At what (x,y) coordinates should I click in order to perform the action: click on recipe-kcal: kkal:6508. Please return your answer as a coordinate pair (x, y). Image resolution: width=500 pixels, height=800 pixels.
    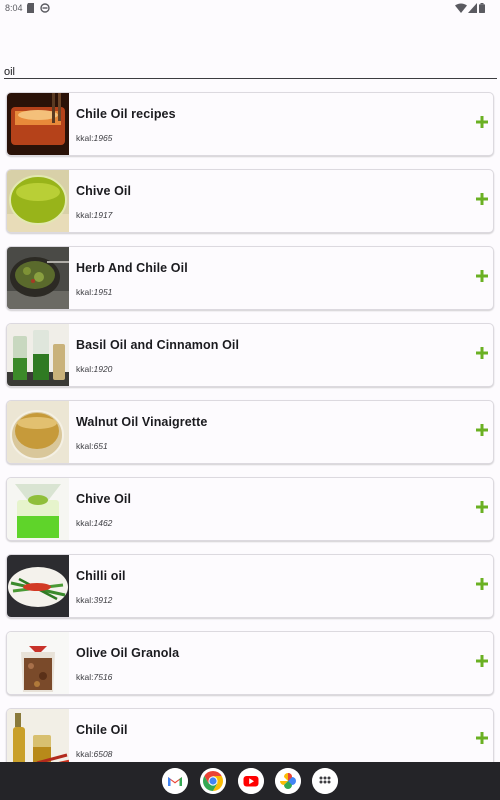
    Looking at the image, I should click on (94, 754).